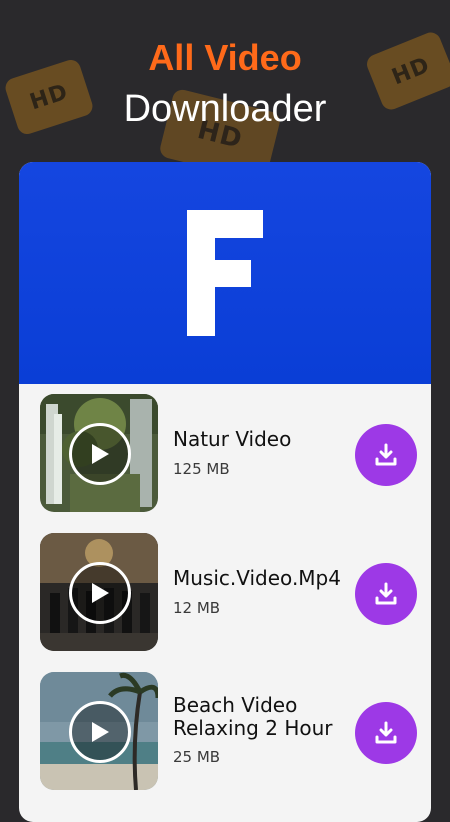 This screenshot has width=450, height=822. I want to click on video-list-item: Natur Video 125 MB, so click(225, 454).